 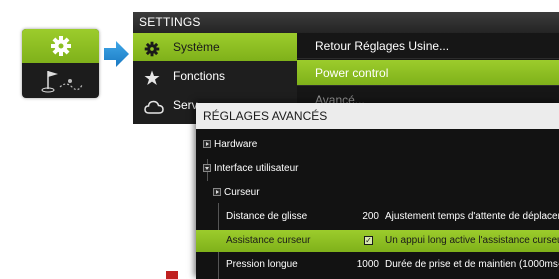 What do you see at coordinates (262, 264) in the screenshot?
I see `row-label: Pression longue` at bounding box center [262, 264].